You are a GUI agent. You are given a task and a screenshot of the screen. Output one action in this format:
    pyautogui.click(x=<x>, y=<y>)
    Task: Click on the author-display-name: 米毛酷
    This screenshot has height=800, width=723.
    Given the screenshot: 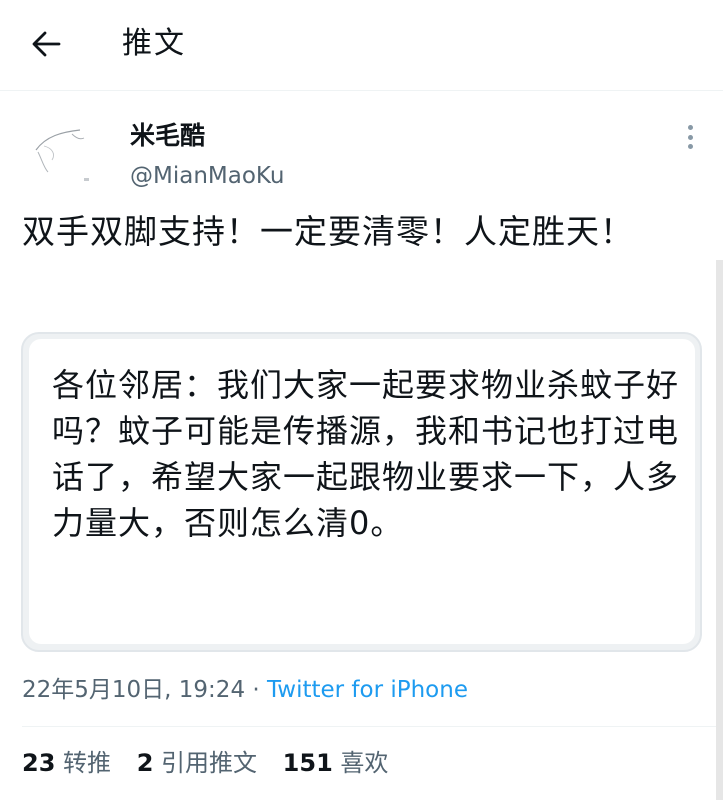 What is the action you would take?
    pyautogui.click(x=167, y=136)
    